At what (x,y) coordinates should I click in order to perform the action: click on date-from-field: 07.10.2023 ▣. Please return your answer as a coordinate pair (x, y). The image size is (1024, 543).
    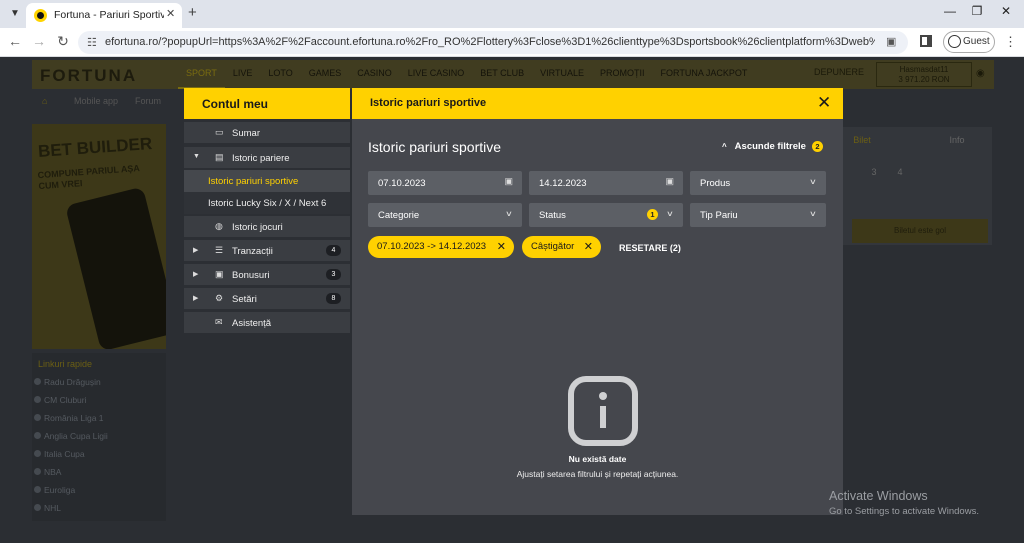
    Looking at the image, I should click on (445, 183).